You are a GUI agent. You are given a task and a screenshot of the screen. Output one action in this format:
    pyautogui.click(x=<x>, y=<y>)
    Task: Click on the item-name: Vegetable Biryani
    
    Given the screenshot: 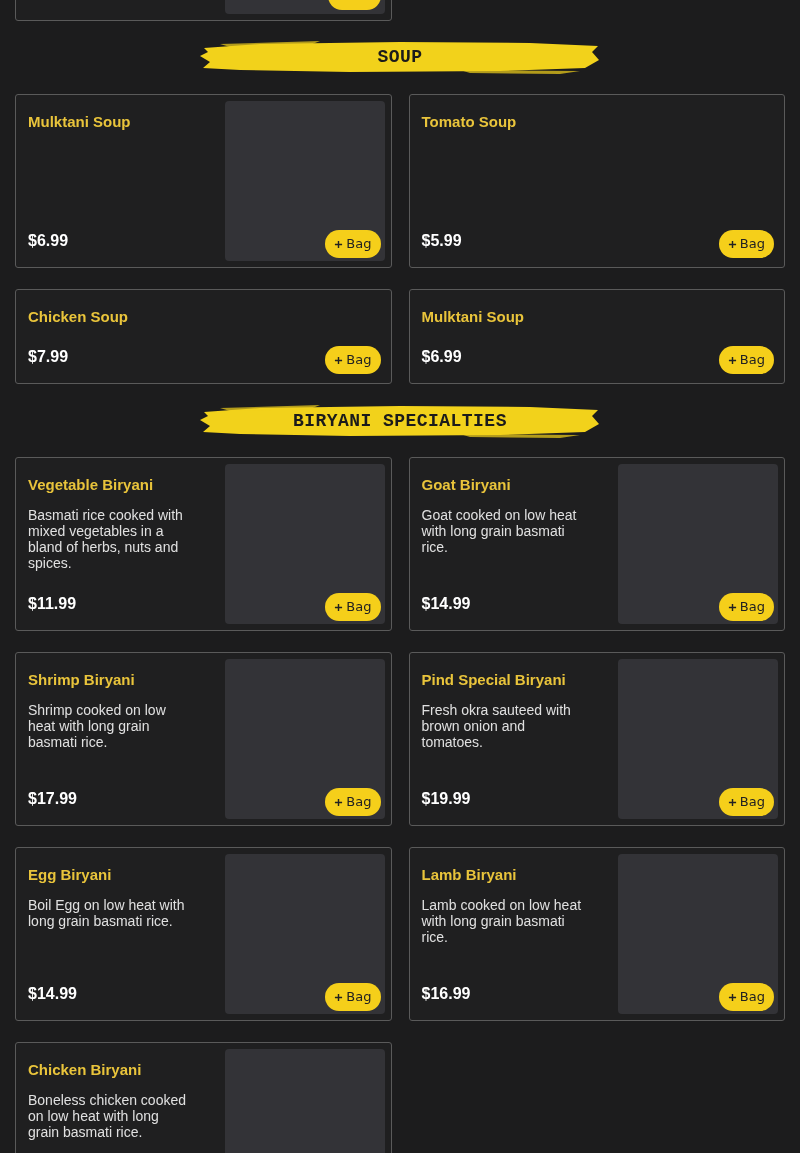 What is the action you would take?
    pyautogui.click(x=91, y=485)
    